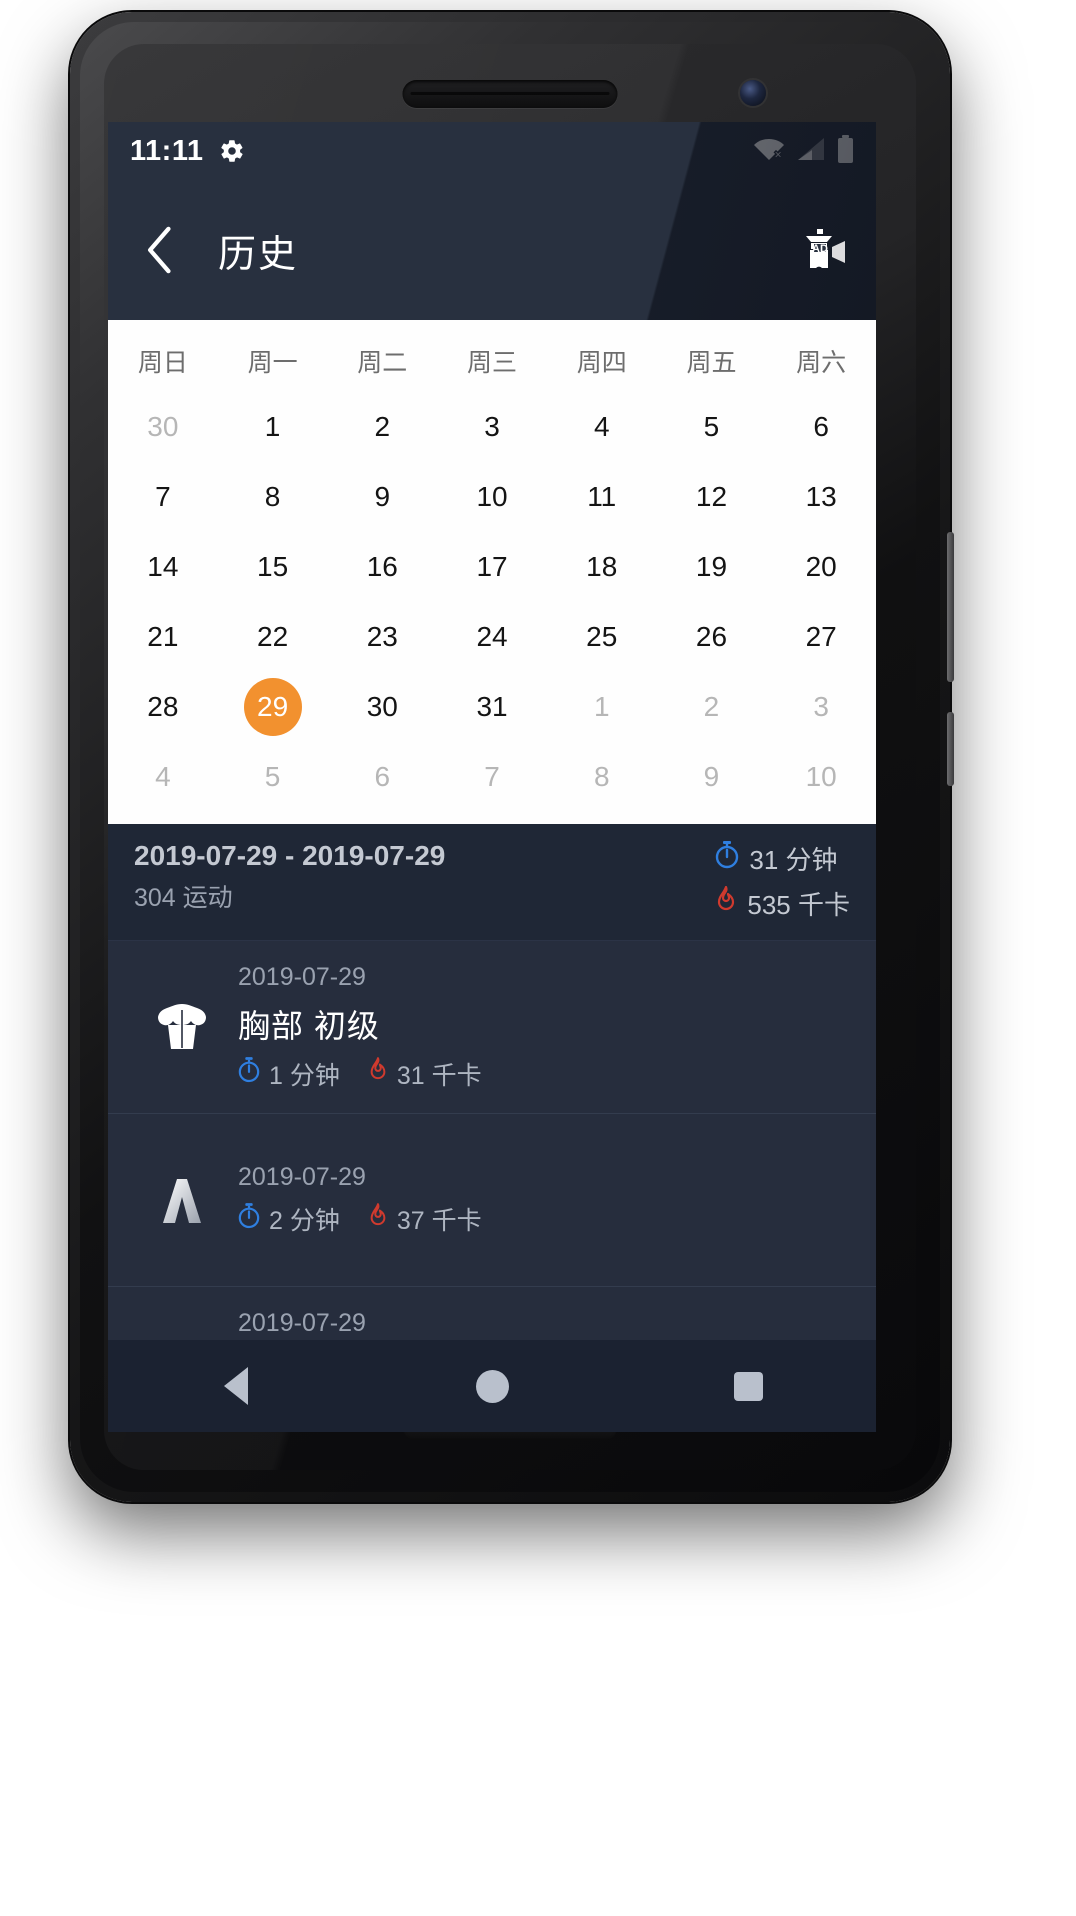 The image size is (1076, 1916). Describe the element at coordinates (821, 637) in the screenshot. I see `calendar-day: 27` at that location.